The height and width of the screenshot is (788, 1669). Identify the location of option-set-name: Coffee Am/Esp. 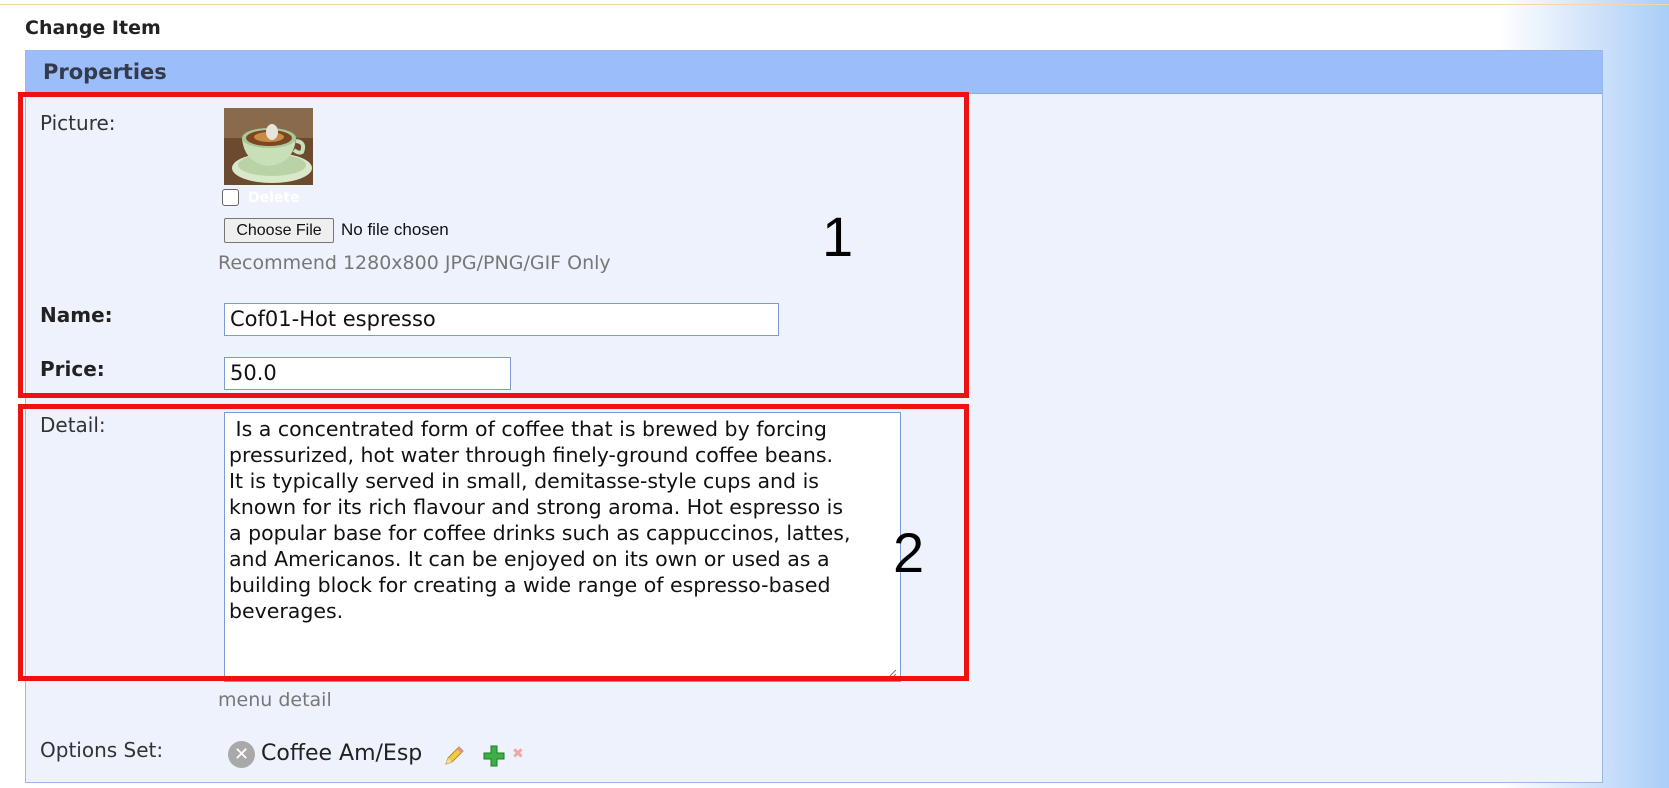
(342, 753).